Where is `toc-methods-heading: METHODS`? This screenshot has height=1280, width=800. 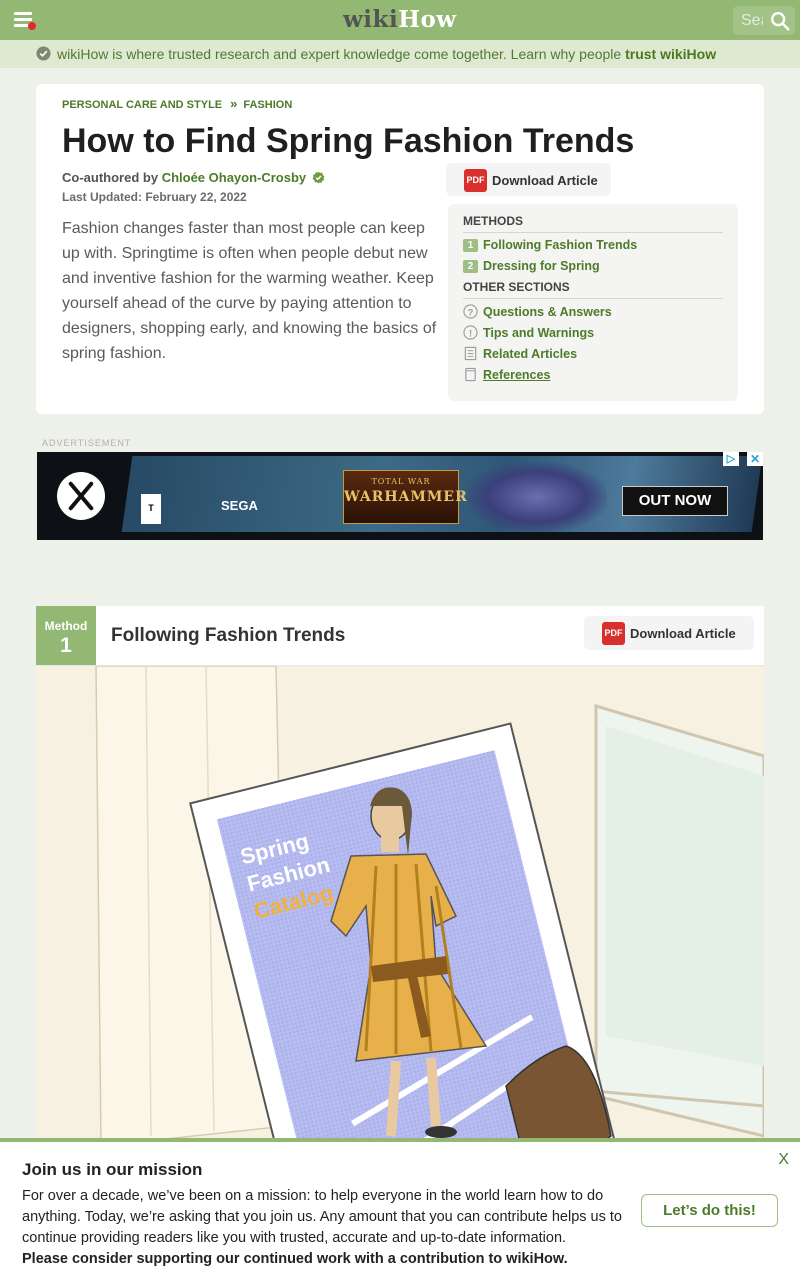
toc-methods-heading: METHODS is located at coordinates (493, 221).